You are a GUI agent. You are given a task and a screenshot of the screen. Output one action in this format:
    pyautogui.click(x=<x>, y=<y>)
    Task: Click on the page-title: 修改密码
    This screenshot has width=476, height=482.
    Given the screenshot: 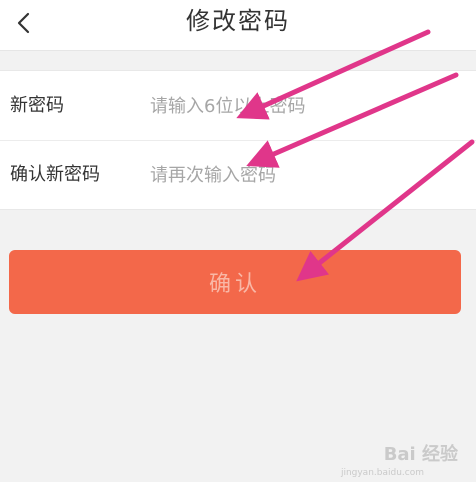 What is the action you would take?
    pyautogui.click(x=238, y=21)
    